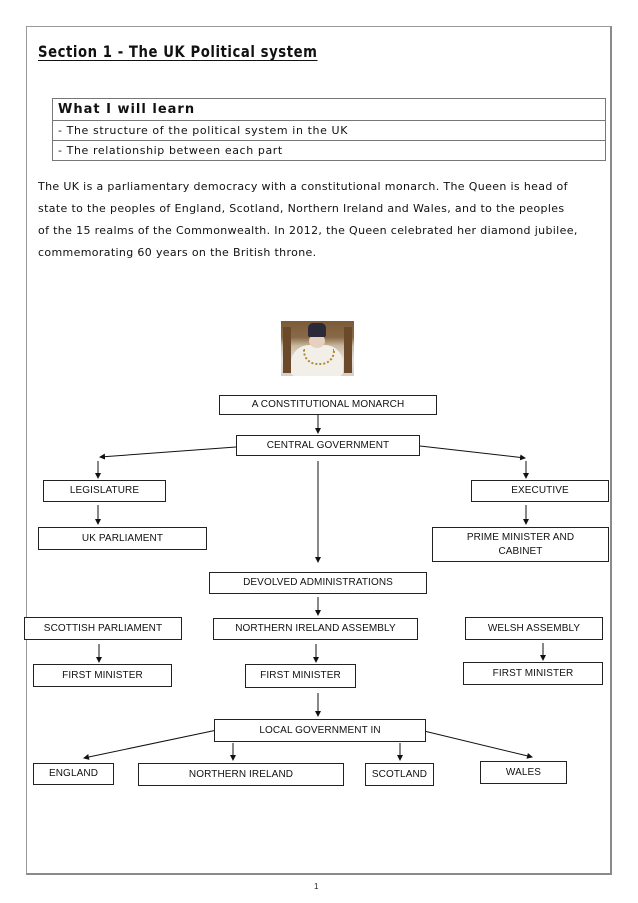  Describe the element at coordinates (300, 676) in the screenshot. I see `node-first-minister-ni: FIRST MINISTER` at that location.